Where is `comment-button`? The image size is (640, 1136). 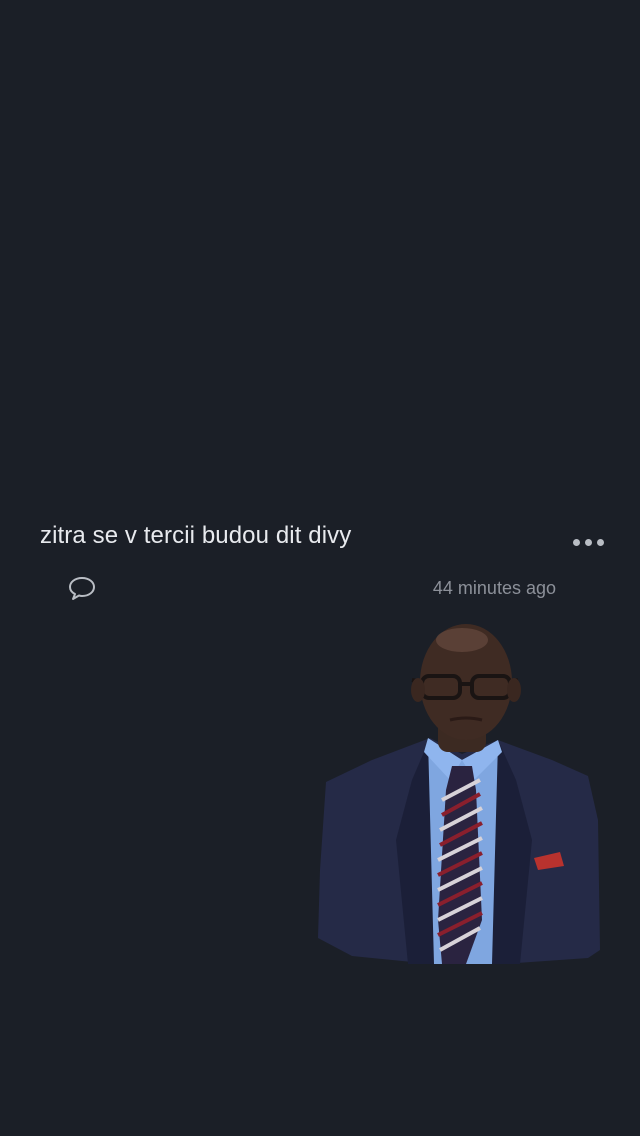
comment-button is located at coordinates (82, 588).